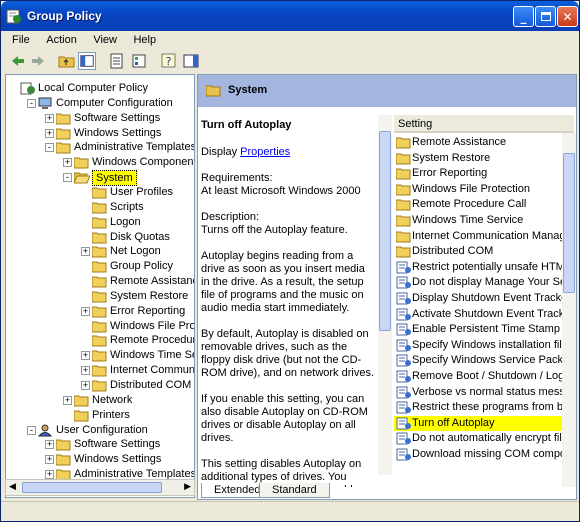 The width and height of the screenshot is (580, 522). I want to click on setting-row: Windows File Protection, so click(484, 189).